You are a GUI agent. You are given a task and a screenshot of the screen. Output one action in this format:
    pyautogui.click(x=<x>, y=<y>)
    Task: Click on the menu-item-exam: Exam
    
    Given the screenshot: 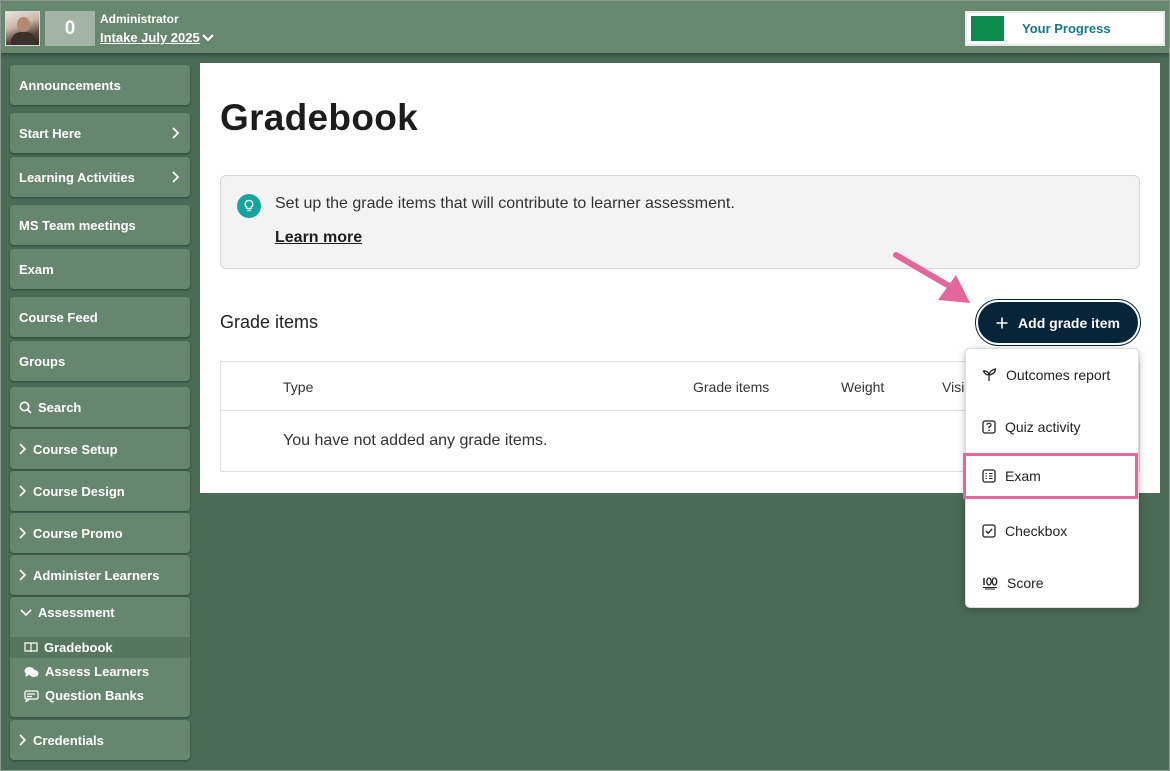 What is the action you would take?
    pyautogui.click(x=1050, y=476)
    